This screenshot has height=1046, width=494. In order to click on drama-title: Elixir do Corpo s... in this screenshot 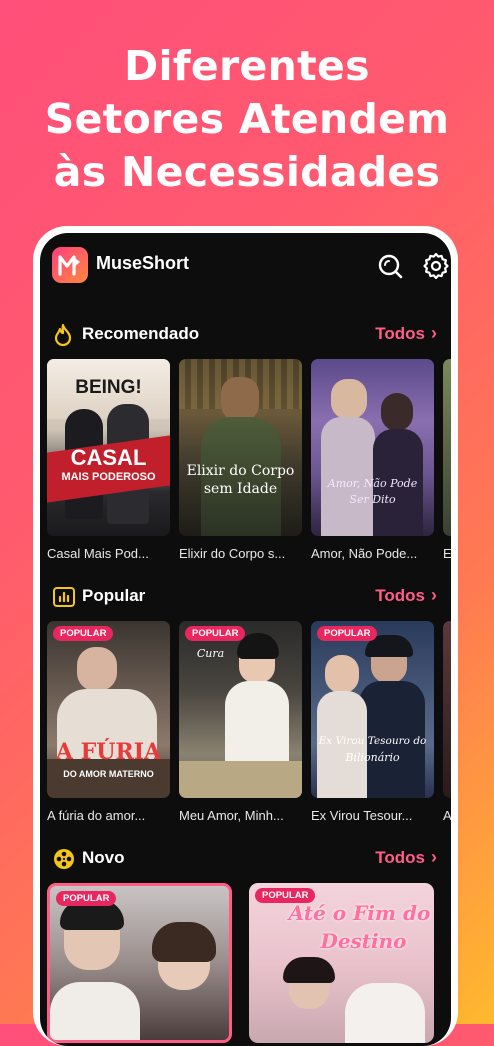, I will do `click(232, 553)`.